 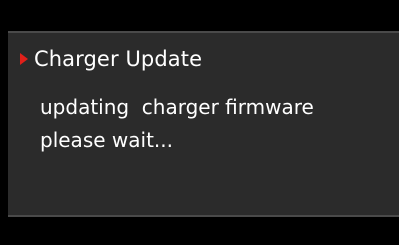 I want to click on dialog-title: Charger Update, so click(x=118, y=59).